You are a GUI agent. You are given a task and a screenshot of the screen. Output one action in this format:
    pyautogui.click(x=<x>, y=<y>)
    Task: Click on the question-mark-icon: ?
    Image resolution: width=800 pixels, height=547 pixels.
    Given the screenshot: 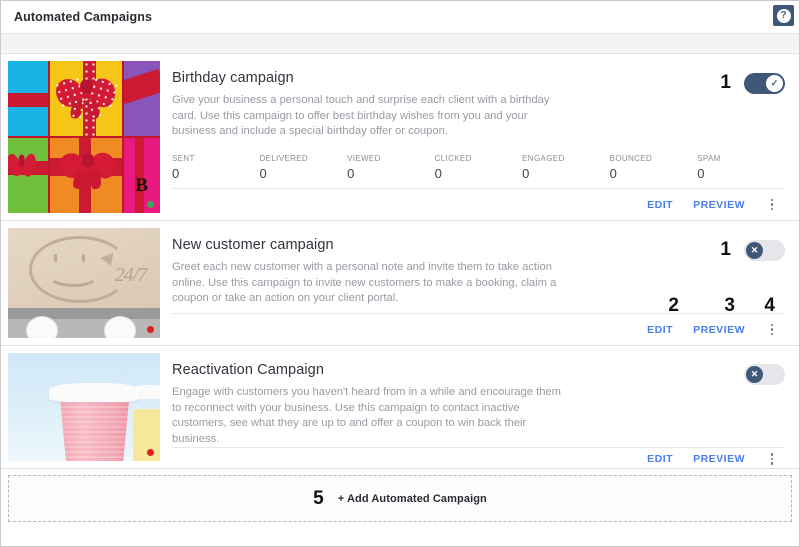 What is the action you would take?
    pyautogui.click(x=783, y=15)
    